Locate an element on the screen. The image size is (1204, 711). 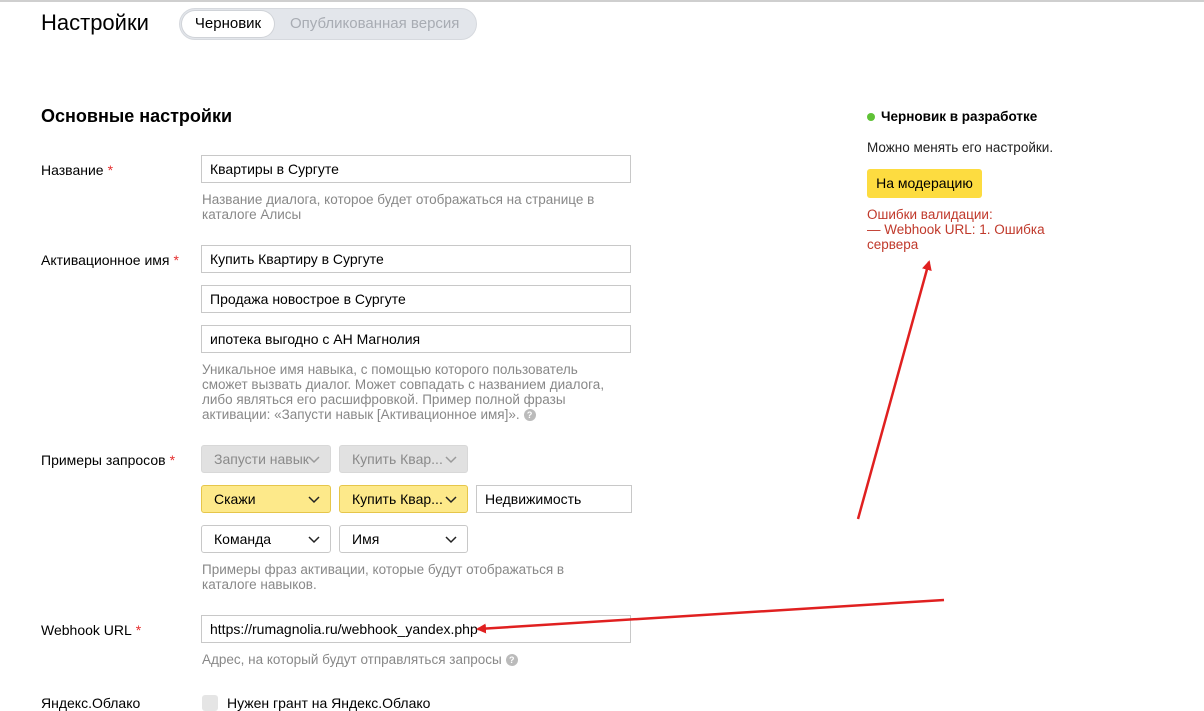
arrow-to-webhook is located at coordinates (710, 616).